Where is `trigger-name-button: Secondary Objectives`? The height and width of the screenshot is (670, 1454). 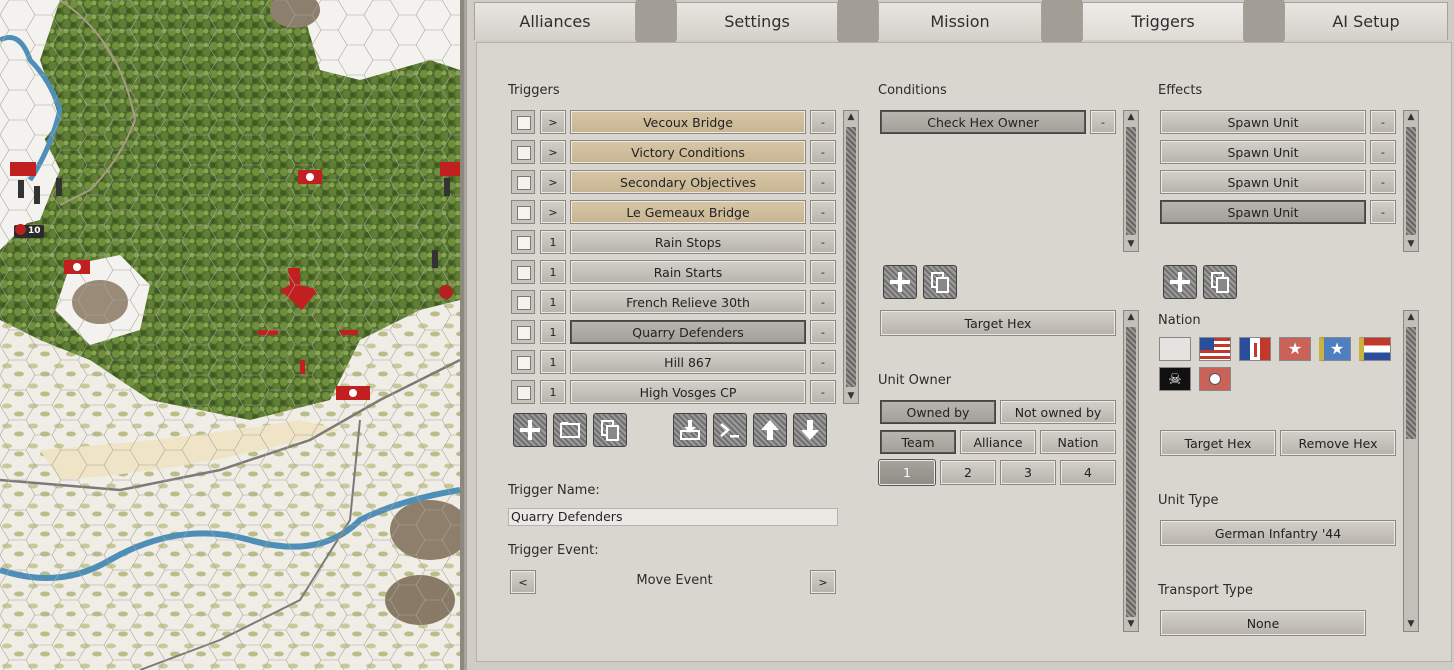 trigger-name-button: Secondary Objectives is located at coordinates (688, 182).